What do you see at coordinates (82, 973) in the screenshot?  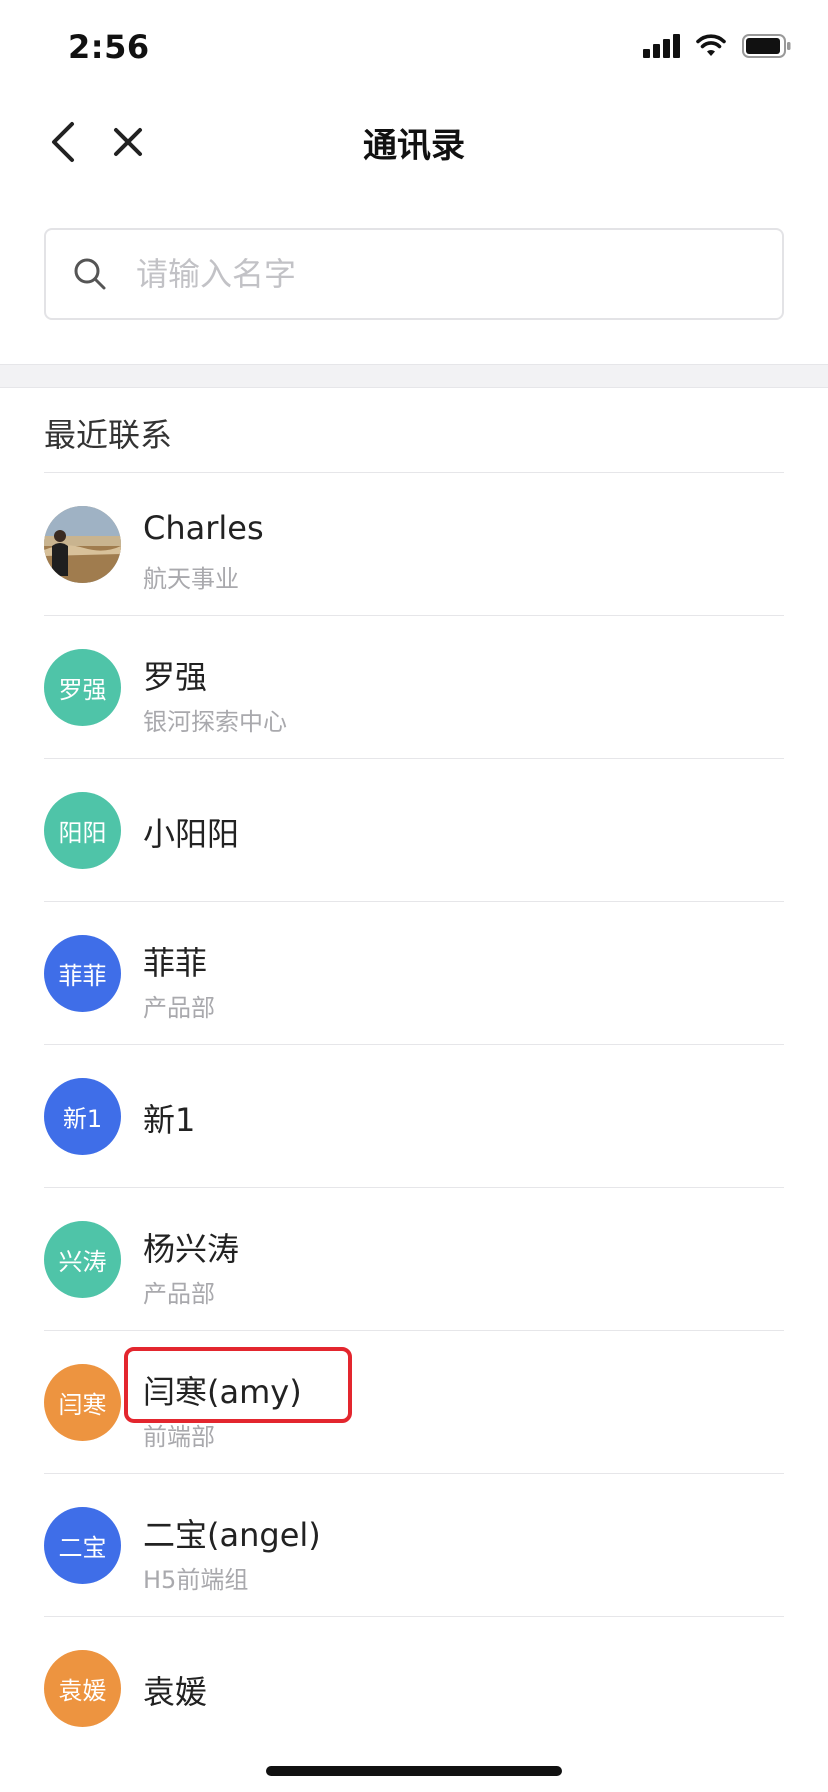 I see `avatar: 菲菲` at bounding box center [82, 973].